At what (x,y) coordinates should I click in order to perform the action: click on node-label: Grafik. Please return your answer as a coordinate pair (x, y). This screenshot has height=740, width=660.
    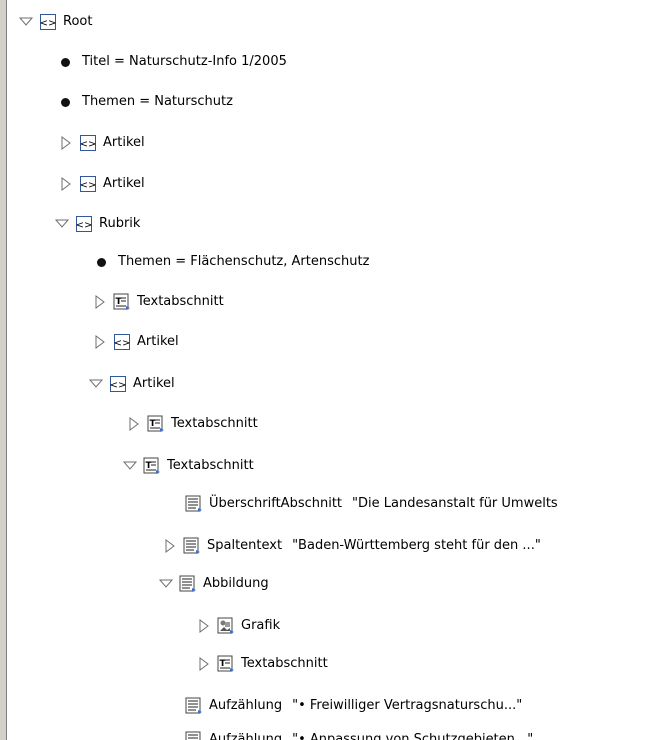
    Looking at the image, I should click on (261, 625).